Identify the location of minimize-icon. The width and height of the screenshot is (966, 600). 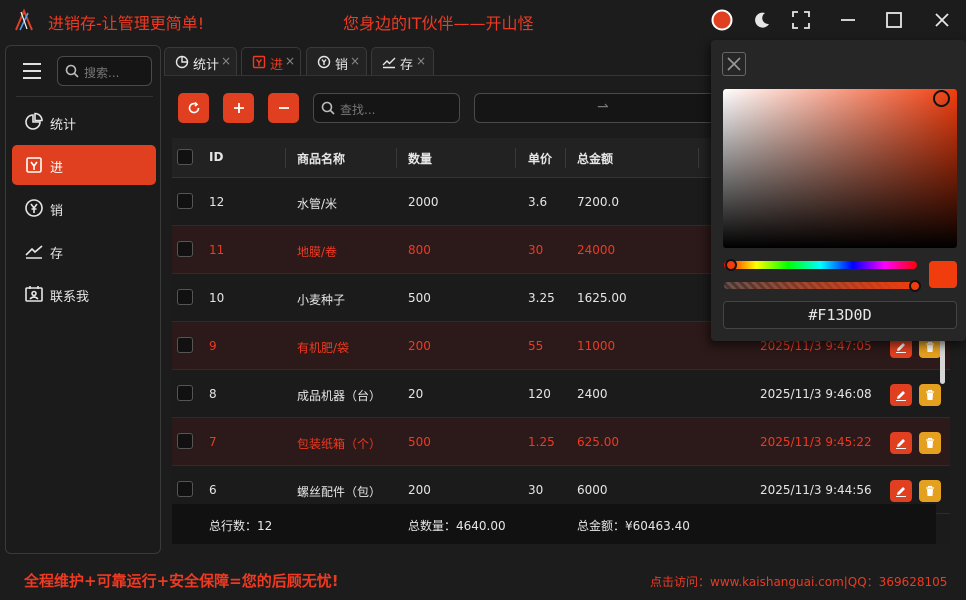
(848, 20).